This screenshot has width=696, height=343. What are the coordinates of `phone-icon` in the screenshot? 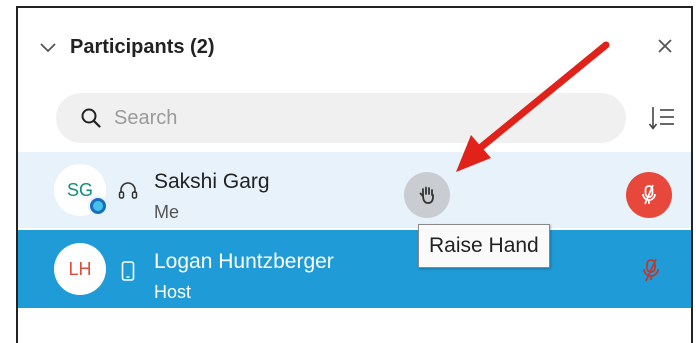 It's located at (128, 271).